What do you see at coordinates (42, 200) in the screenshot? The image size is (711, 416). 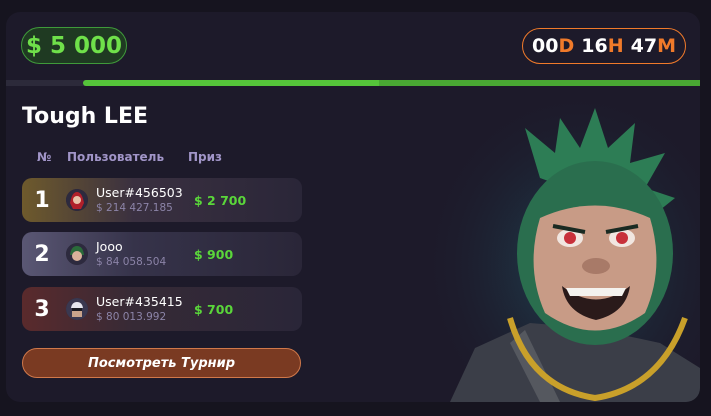 I see `rank-number: 1` at bounding box center [42, 200].